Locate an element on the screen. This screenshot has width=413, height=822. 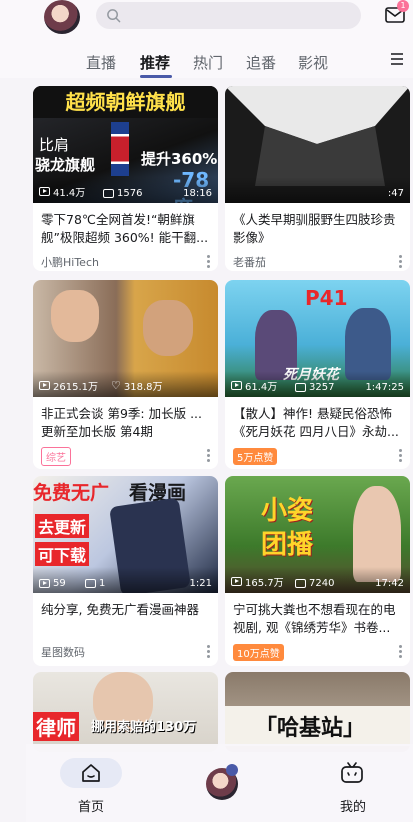
active-tab-indicator is located at coordinates (156, 76).